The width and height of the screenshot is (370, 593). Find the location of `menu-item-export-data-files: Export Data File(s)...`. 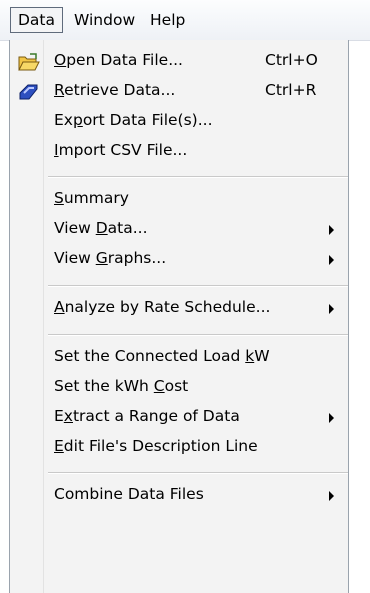

menu-item-export-data-files: Export Data File(s)... is located at coordinates (179, 122).